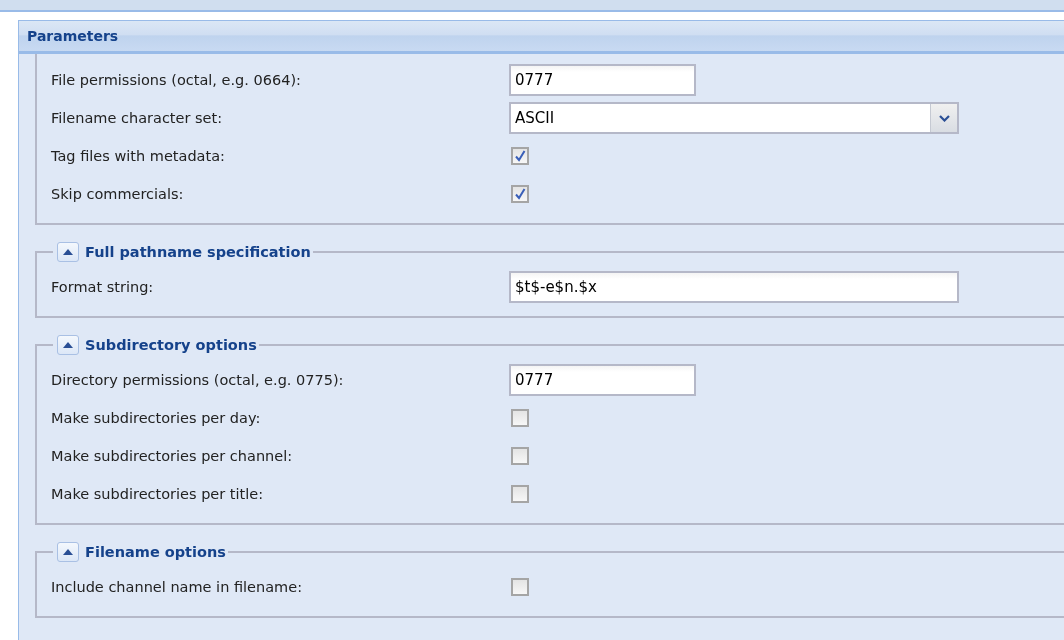 Image resolution: width=1064 pixels, height=640 pixels. What do you see at coordinates (118, 194) in the screenshot?
I see `field-label: Skip commercials:` at bounding box center [118, 194].